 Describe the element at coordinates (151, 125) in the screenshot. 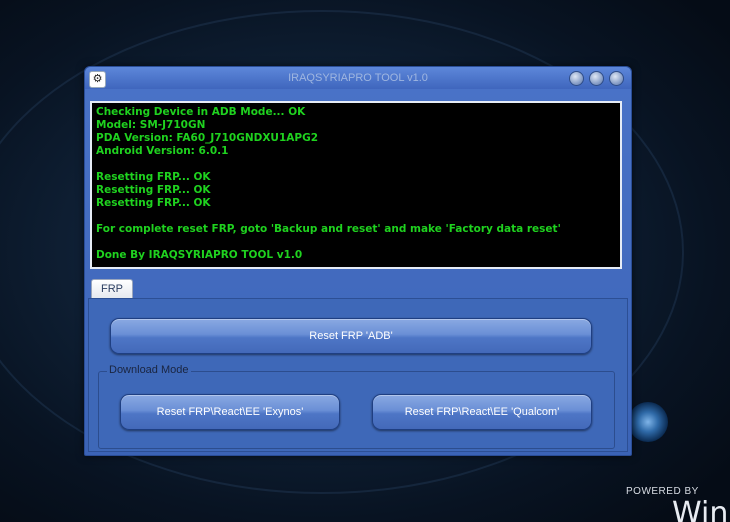

I see `log-line: Model: SM-J710GN` at that location.